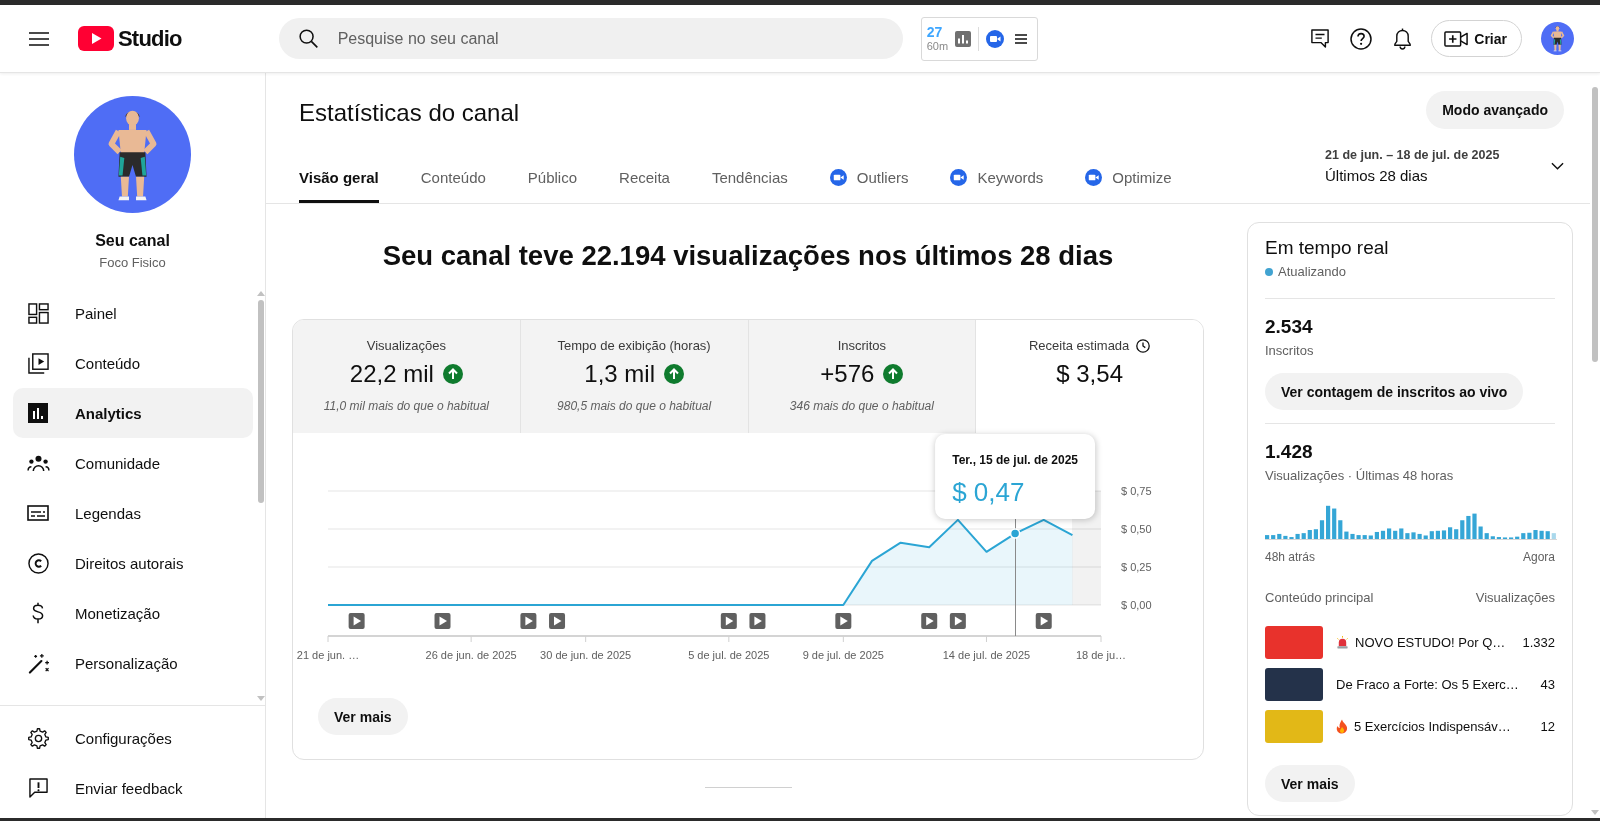 Image resolution: width=1600 pixels, height=821 pixels. I want to click on axis-label: 30 de jun. de 2025, so click(586, 655).